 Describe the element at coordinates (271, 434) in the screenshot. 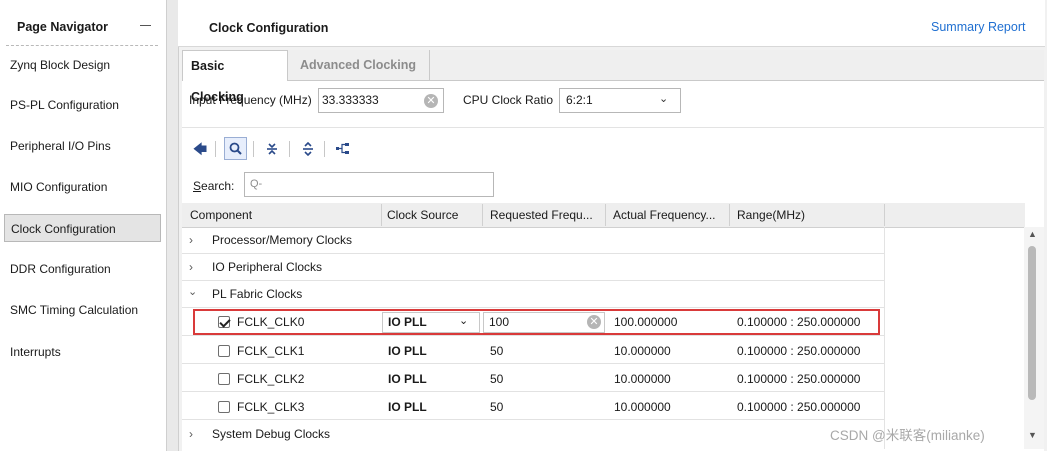

I see `group-label: System Debug Clocks` at that location.